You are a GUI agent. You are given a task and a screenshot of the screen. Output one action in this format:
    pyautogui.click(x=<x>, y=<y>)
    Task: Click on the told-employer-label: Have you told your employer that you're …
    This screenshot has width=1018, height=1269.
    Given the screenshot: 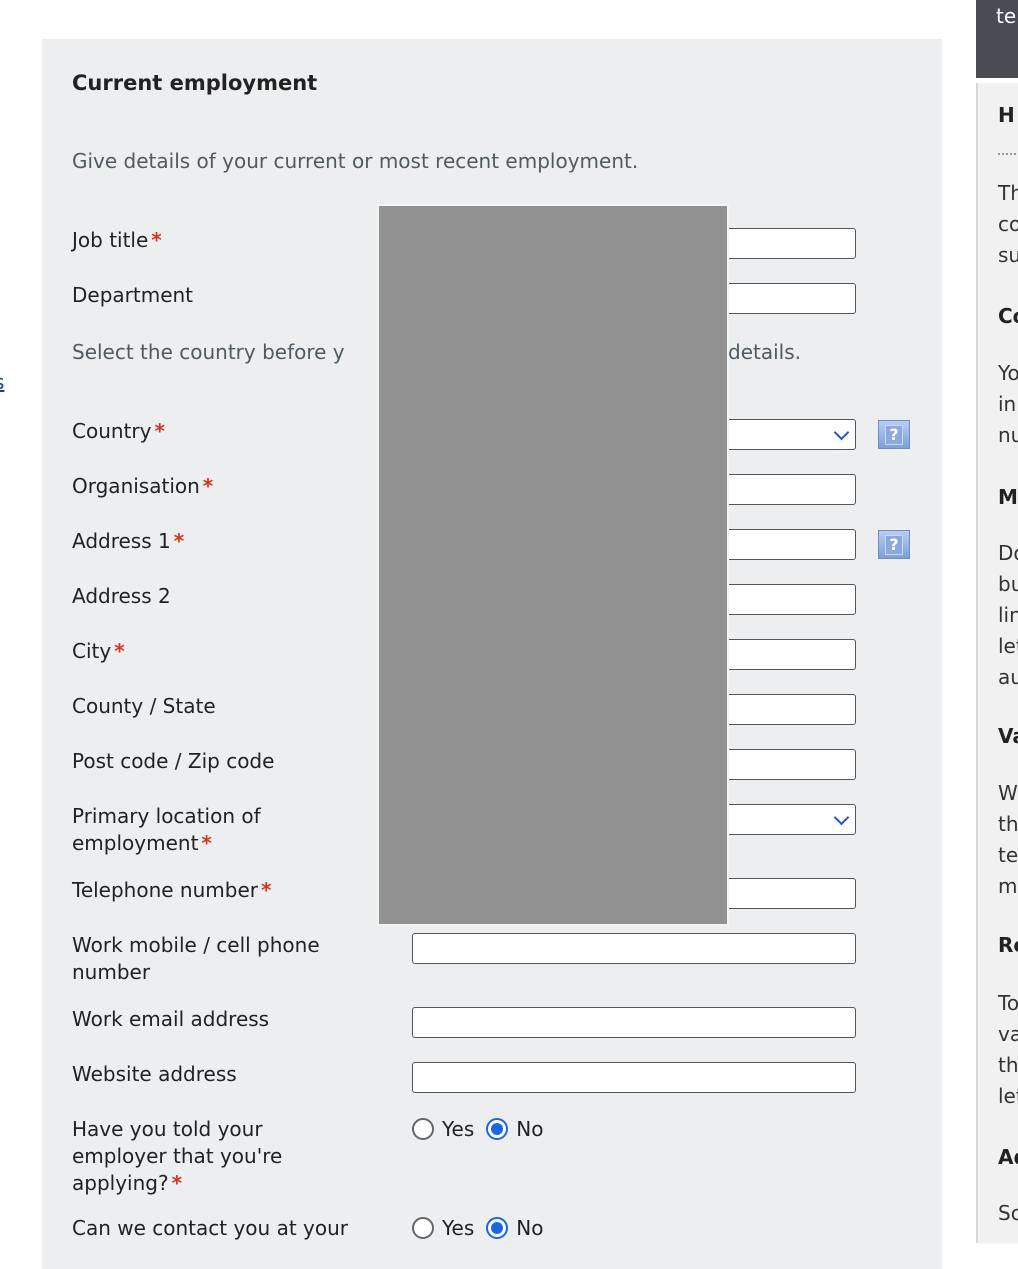 What is the action you would take?
    pyautogui.click(x=177, y=1156)
    